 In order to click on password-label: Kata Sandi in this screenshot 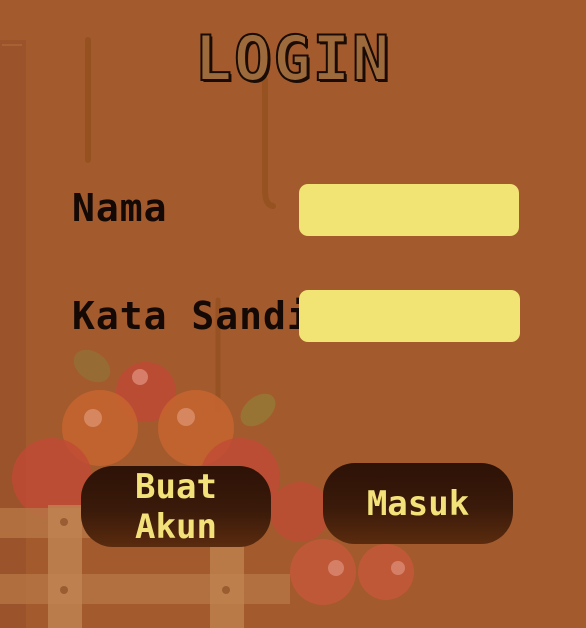, I will do `click(191, 316)`.